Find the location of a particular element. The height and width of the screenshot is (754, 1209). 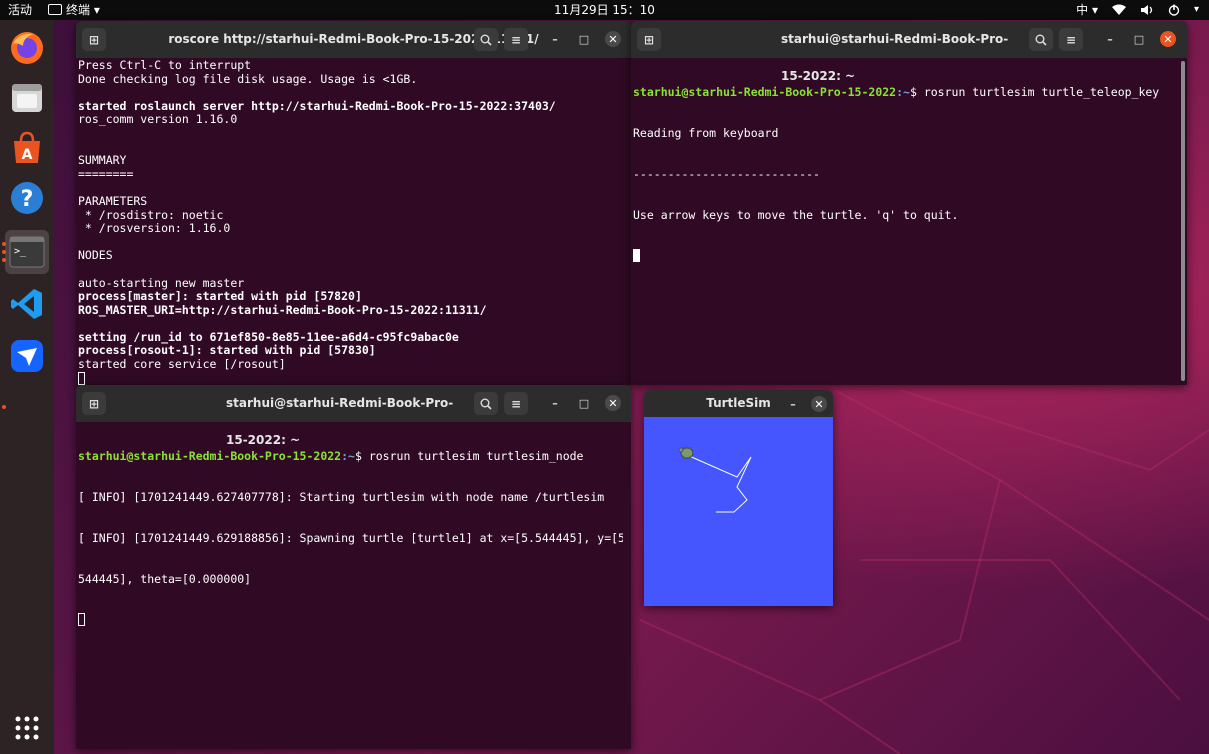

window-titlebar: TurtleSim – ✕ is located at coordinates (738, 403).